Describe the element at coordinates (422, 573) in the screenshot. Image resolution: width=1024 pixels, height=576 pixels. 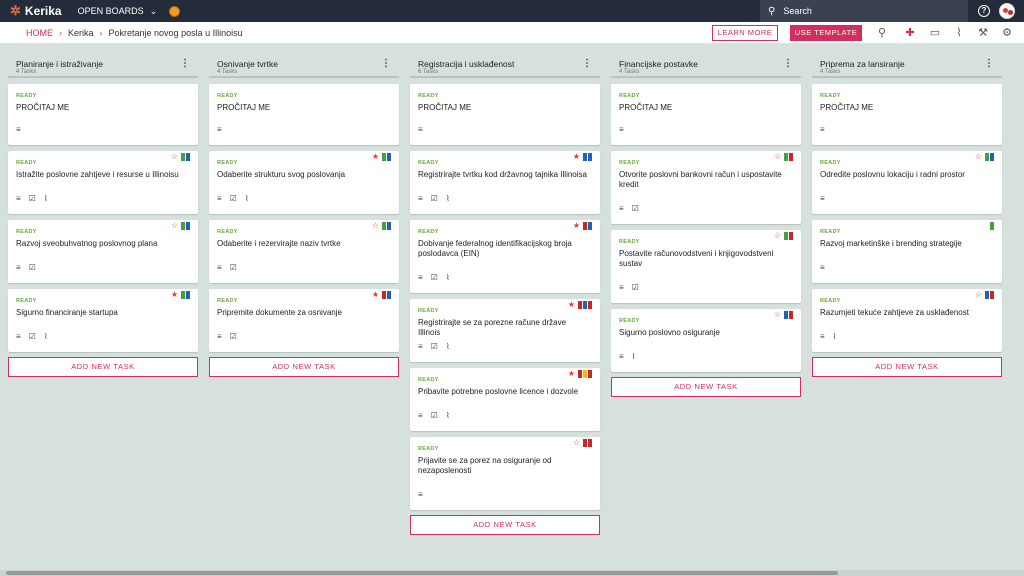
I see `scrollbar-thumb` at that location.